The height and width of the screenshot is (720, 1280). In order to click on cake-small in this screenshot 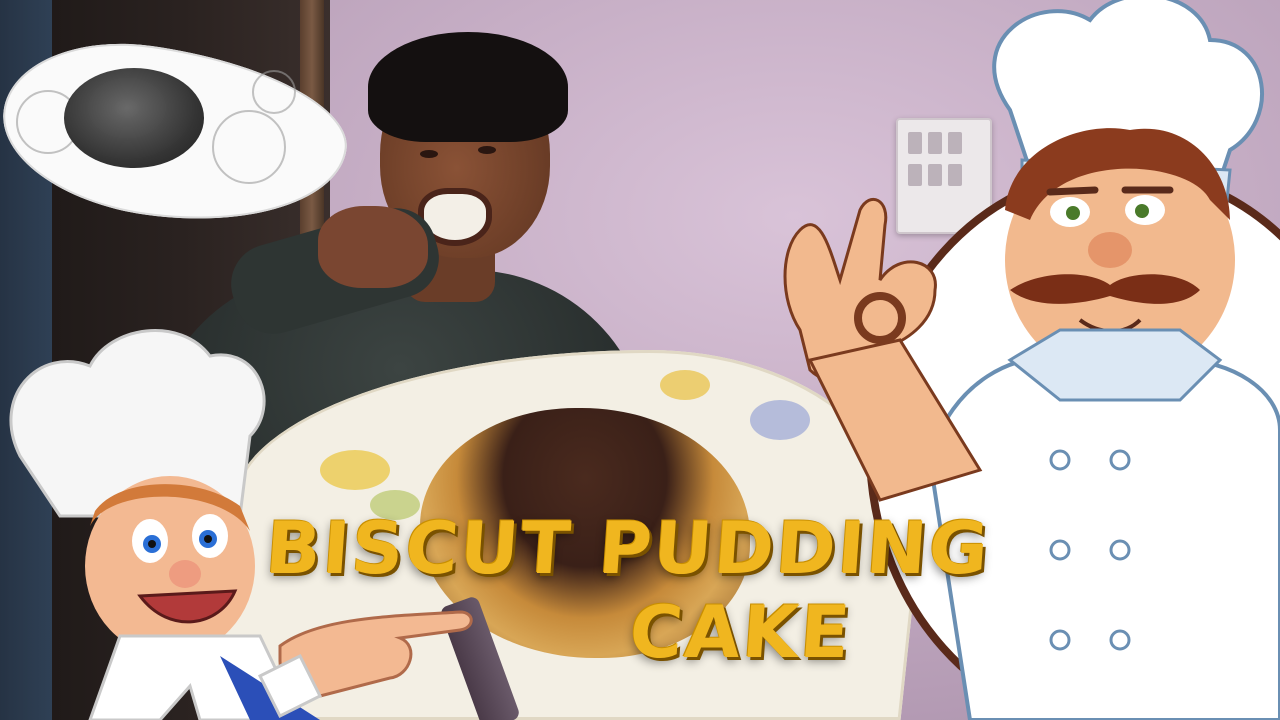, I will do `click(134, 118)`.